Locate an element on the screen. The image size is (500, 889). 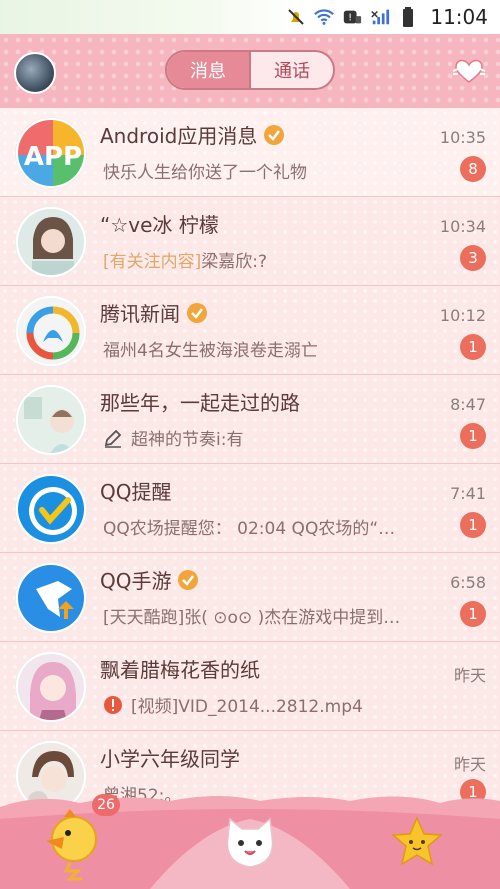
conversation-name: Android应用消息 is located at coordinates (179, 136).